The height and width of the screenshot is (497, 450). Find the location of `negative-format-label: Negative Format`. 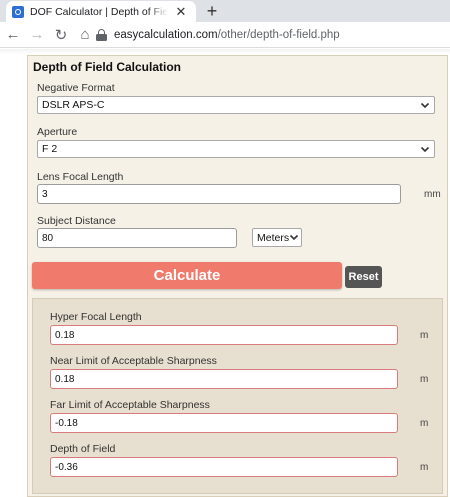

negative-format-label: Negative Format is located at coordinates (76, 88).